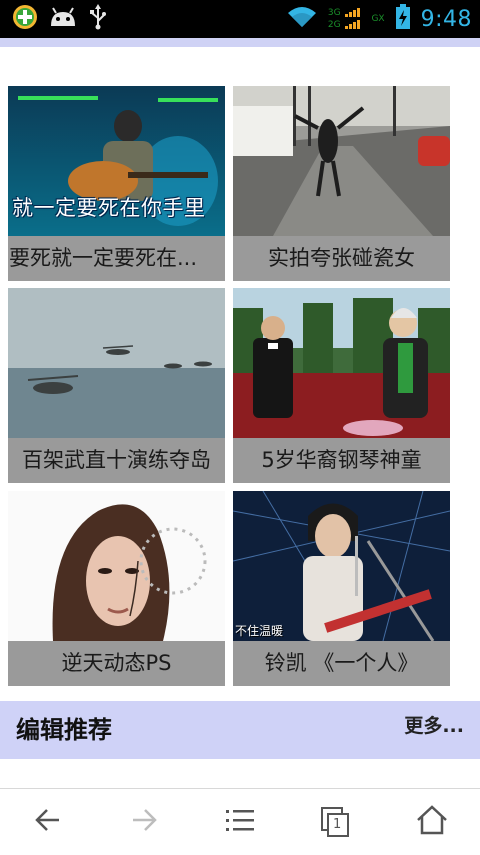 This screenshot has width=480, height=855. I want to click on home-button, so click(432, 822).